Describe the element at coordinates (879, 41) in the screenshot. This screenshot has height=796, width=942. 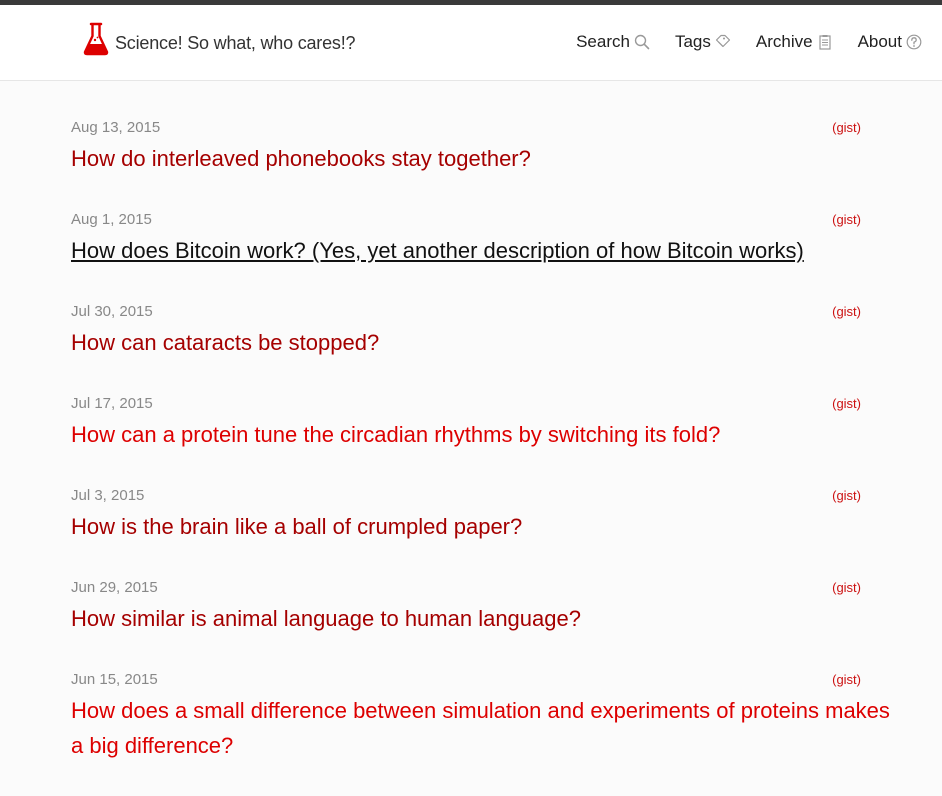
I see `nav-about-label: About` at that location.